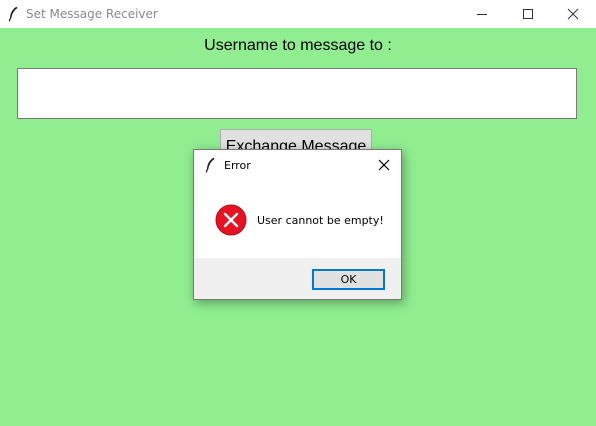 The height and width of the screenshot is (426, 596). Describe the element at coordinates (297, 278) in the screenshot. I see `dialog-footer: OK` at that location.